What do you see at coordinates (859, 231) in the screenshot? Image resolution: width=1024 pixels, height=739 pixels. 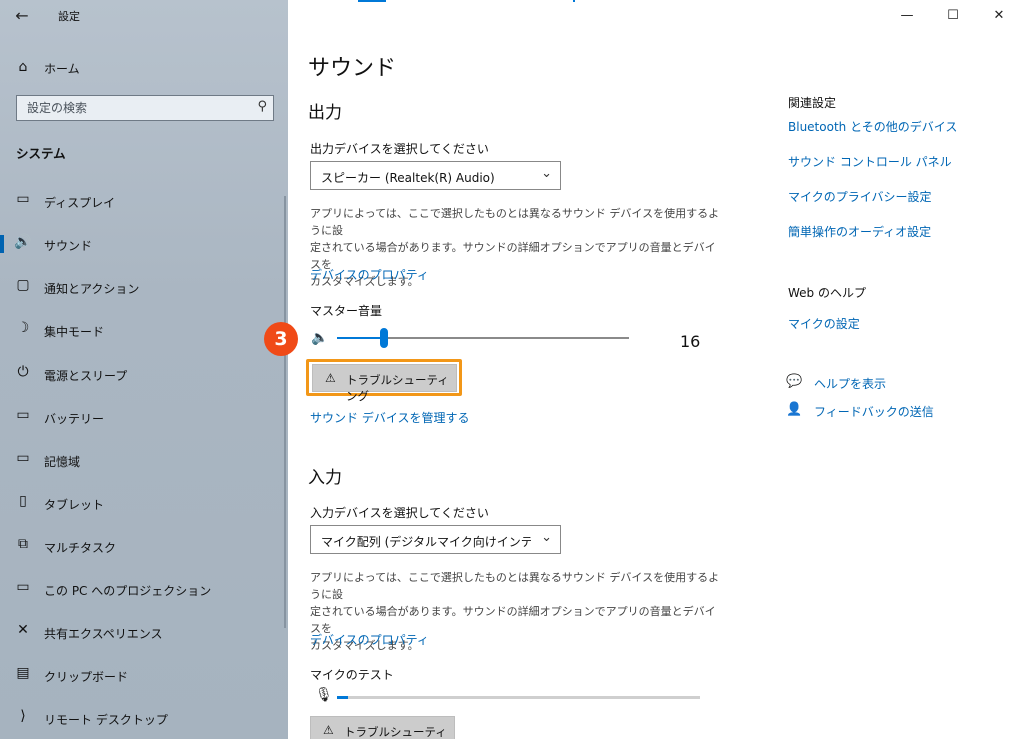 I see `related-link-ease-of-access-audio: 簡単操作のオーディオ設定` at bounding box center [859, 231].